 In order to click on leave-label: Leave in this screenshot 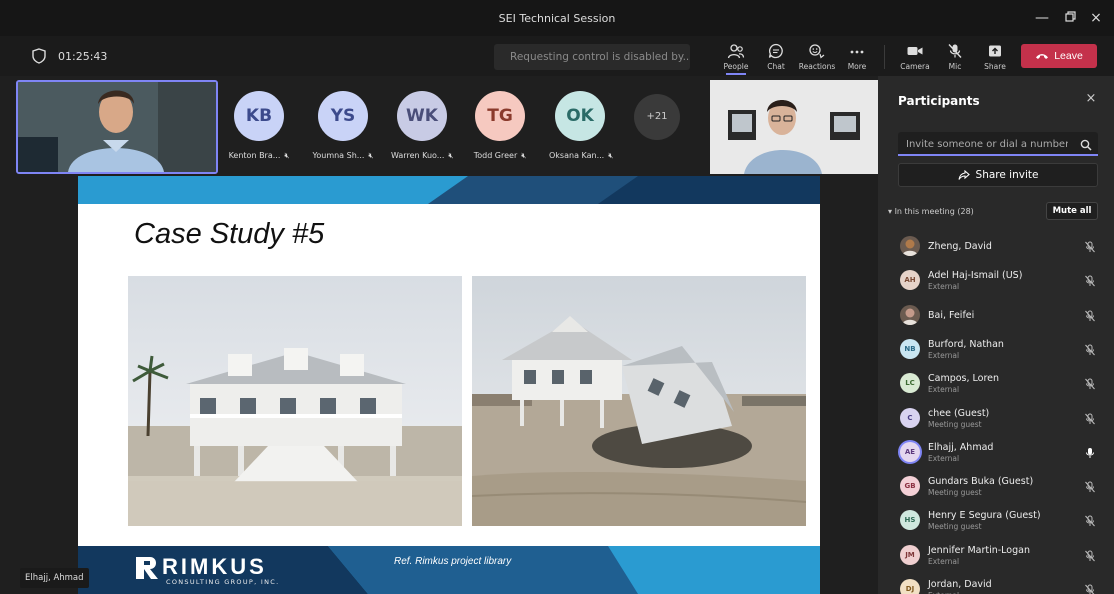, I will do `click(1068, 56)`.